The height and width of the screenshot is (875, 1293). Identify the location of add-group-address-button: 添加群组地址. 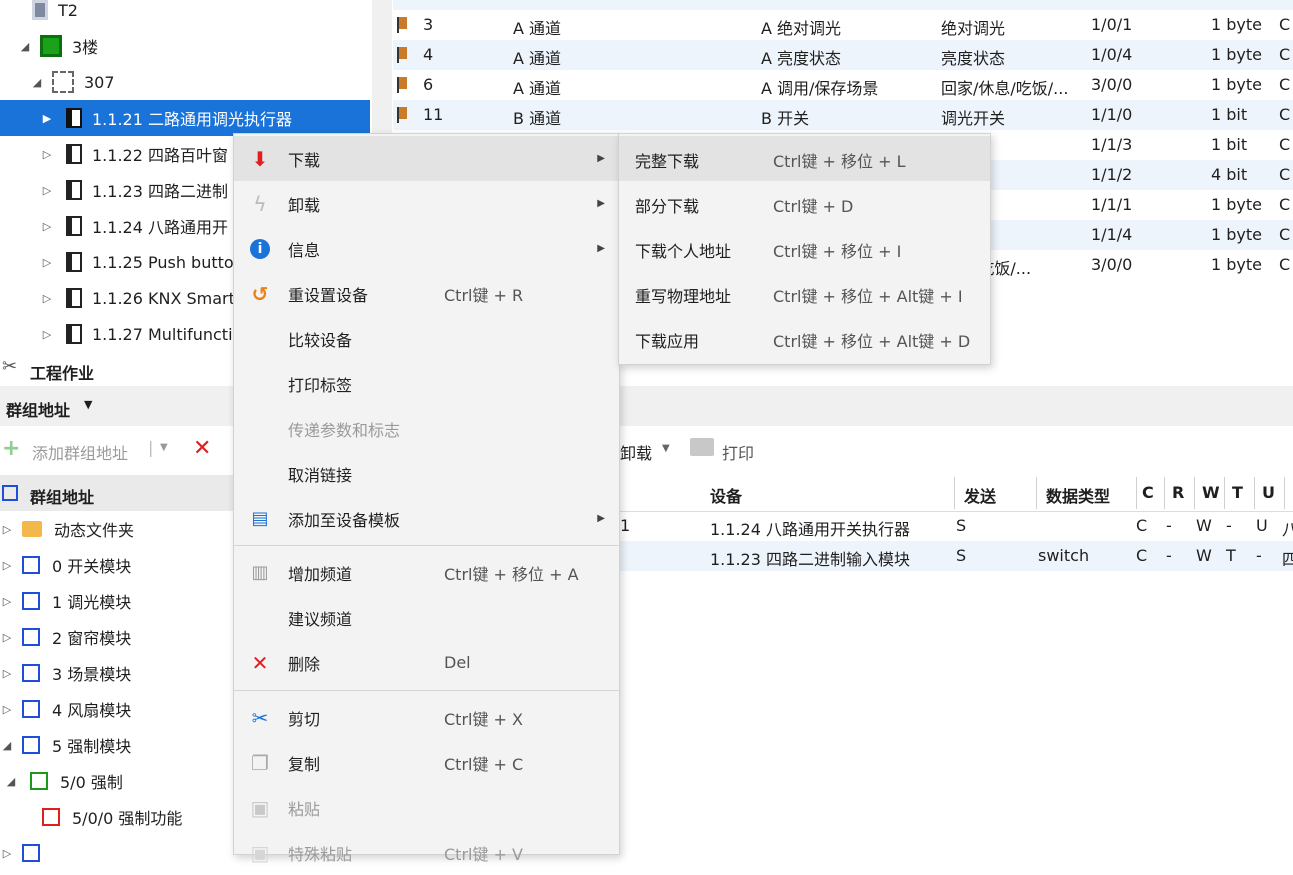
(80, 452).